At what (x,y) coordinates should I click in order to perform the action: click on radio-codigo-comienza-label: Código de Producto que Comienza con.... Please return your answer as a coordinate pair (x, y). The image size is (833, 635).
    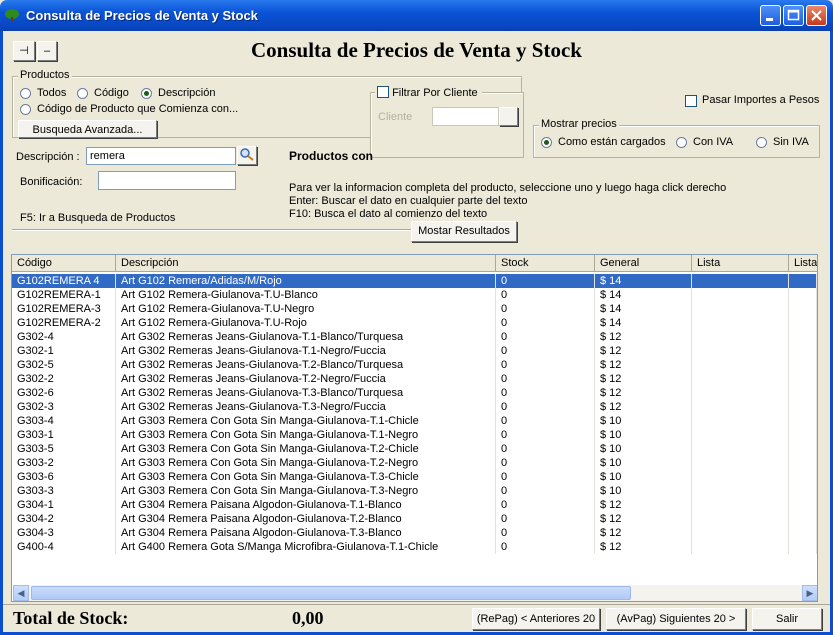
    Looking at the image, I should click on (137, 109).